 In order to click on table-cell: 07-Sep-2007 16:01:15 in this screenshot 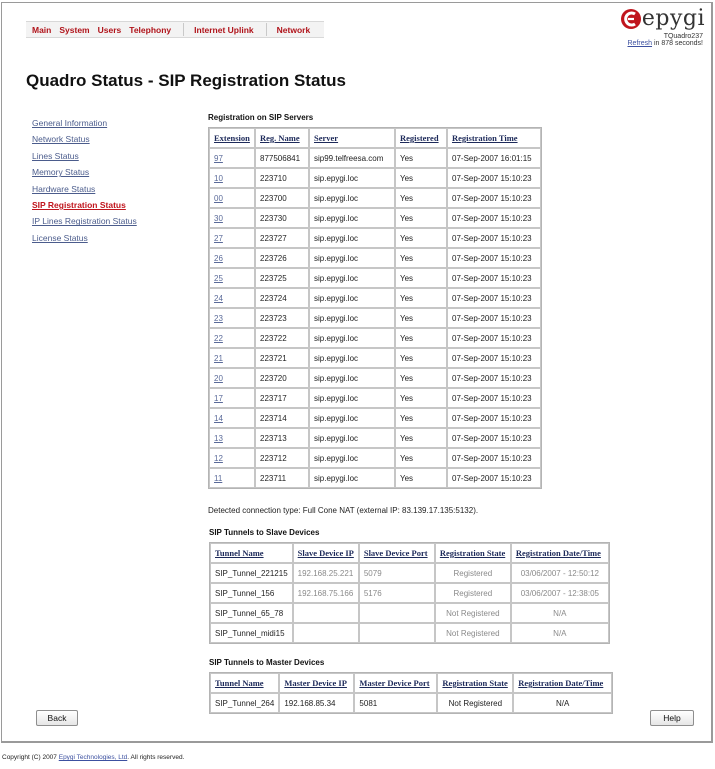, I will do `click(494, 158)`.